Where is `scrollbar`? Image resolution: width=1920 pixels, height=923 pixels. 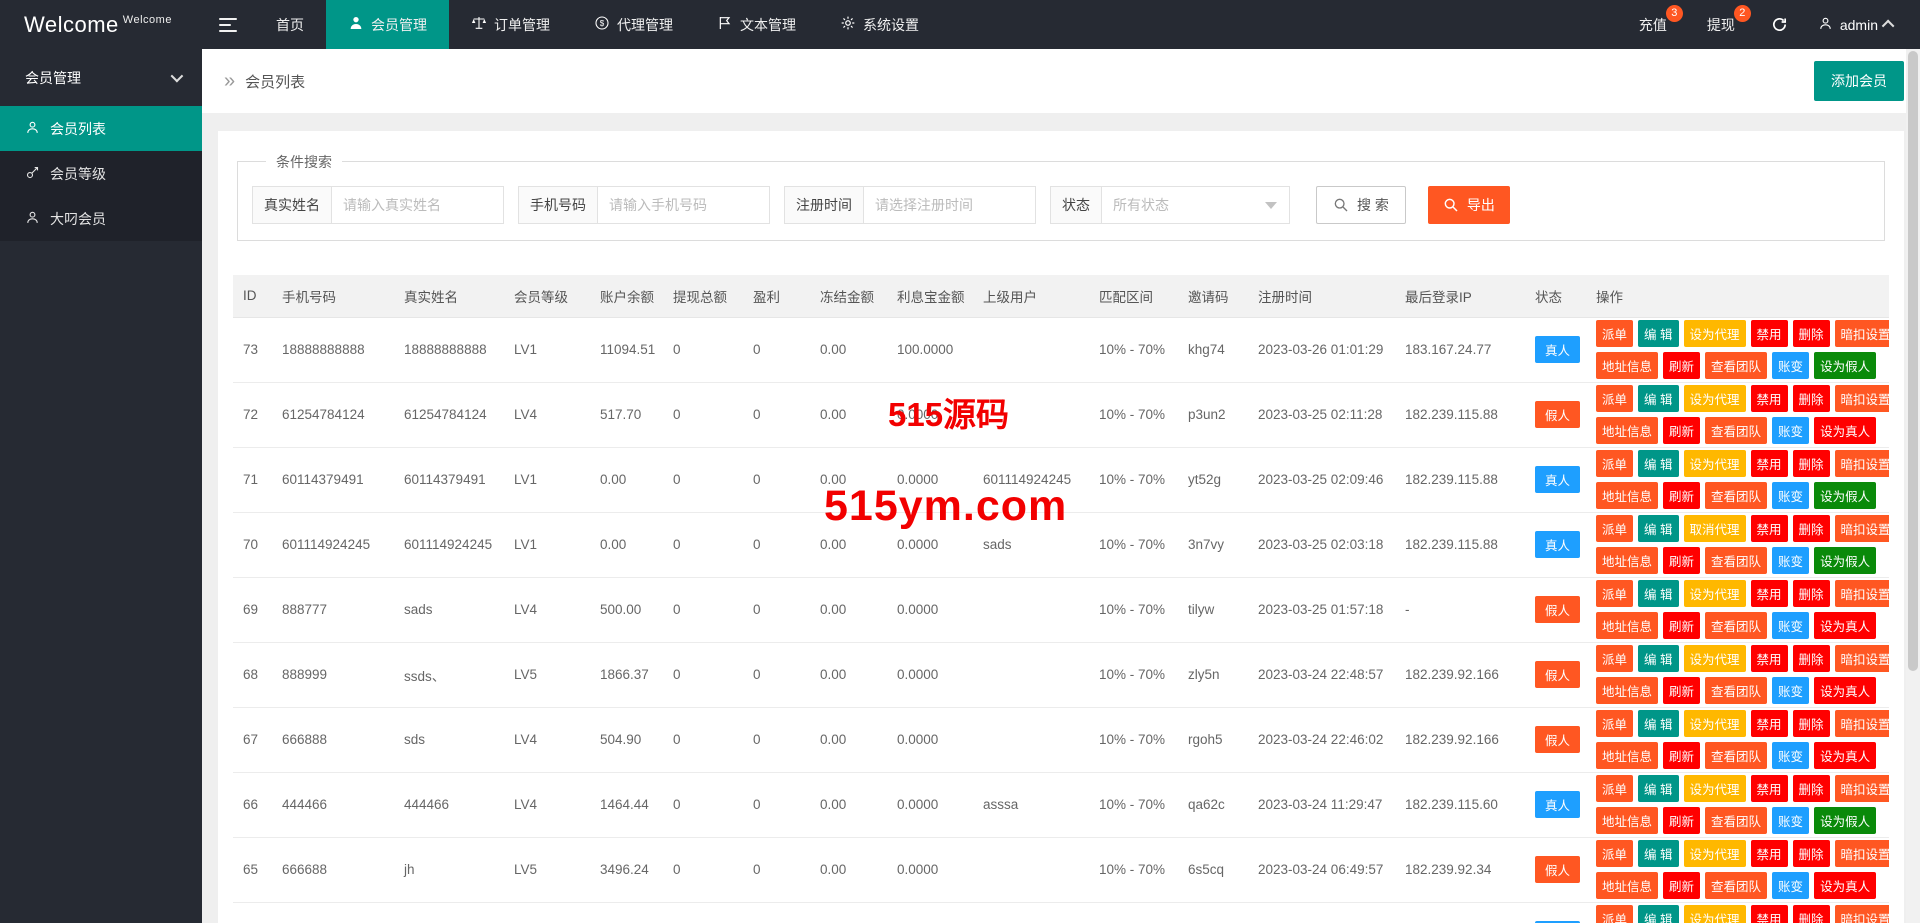
scrollbar is located at coordinates (1913, 486).